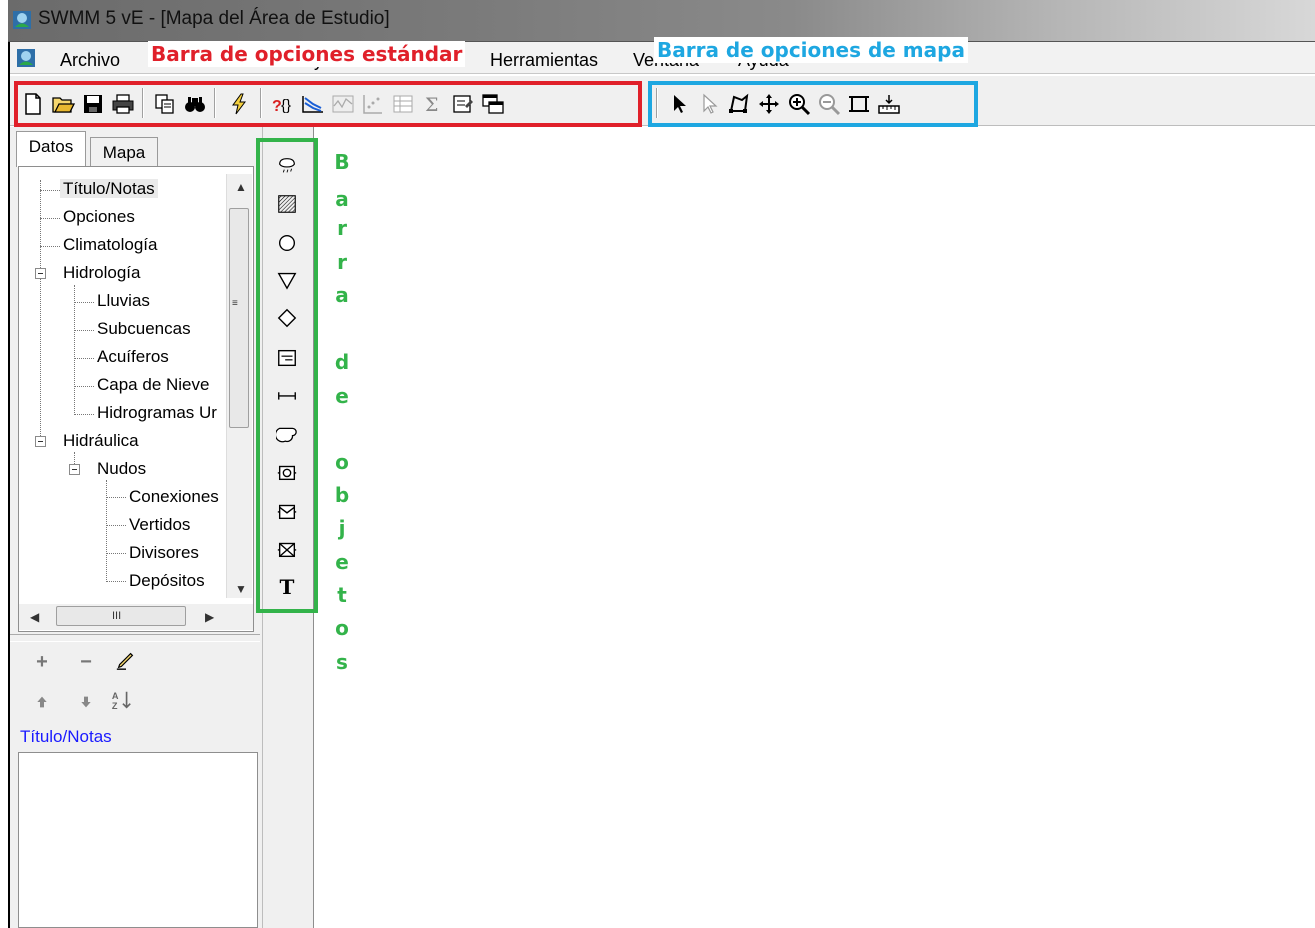 This screenshot has height=928, width=1315. What do you see at coordinates (287, 375) in the screenshot?
I see `object-toolbar-highlight` at bounding box center [287, 375].